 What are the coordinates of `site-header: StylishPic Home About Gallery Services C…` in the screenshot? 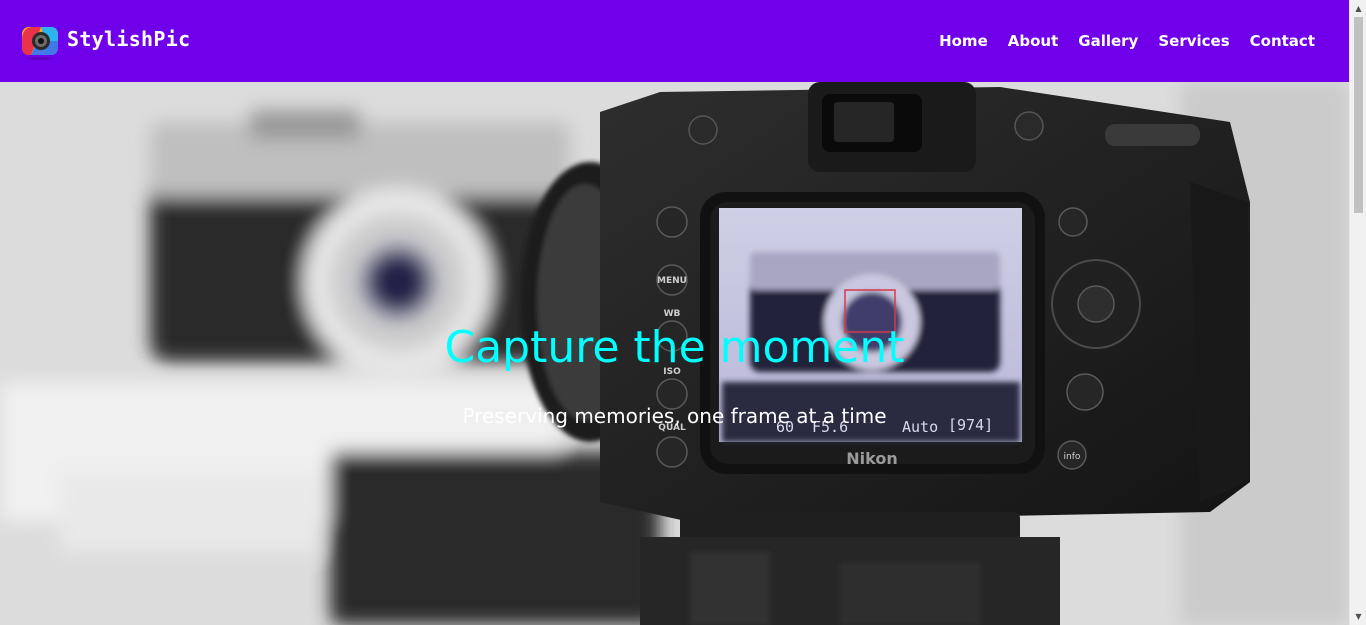 It's located at (674, 41).